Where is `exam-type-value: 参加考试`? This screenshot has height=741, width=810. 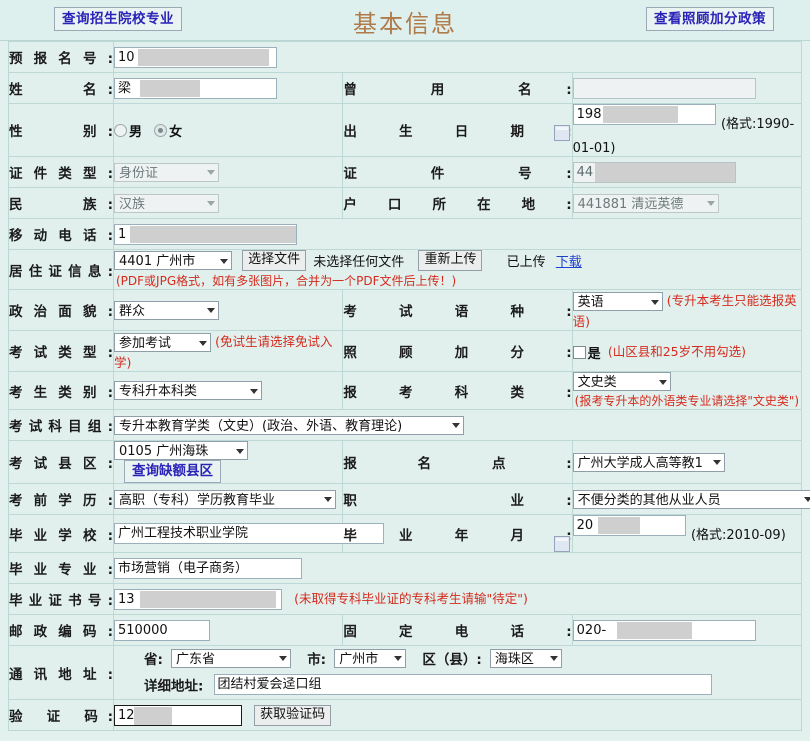
exam-type-value: 参加考试 is located at coordinates (162, 342).